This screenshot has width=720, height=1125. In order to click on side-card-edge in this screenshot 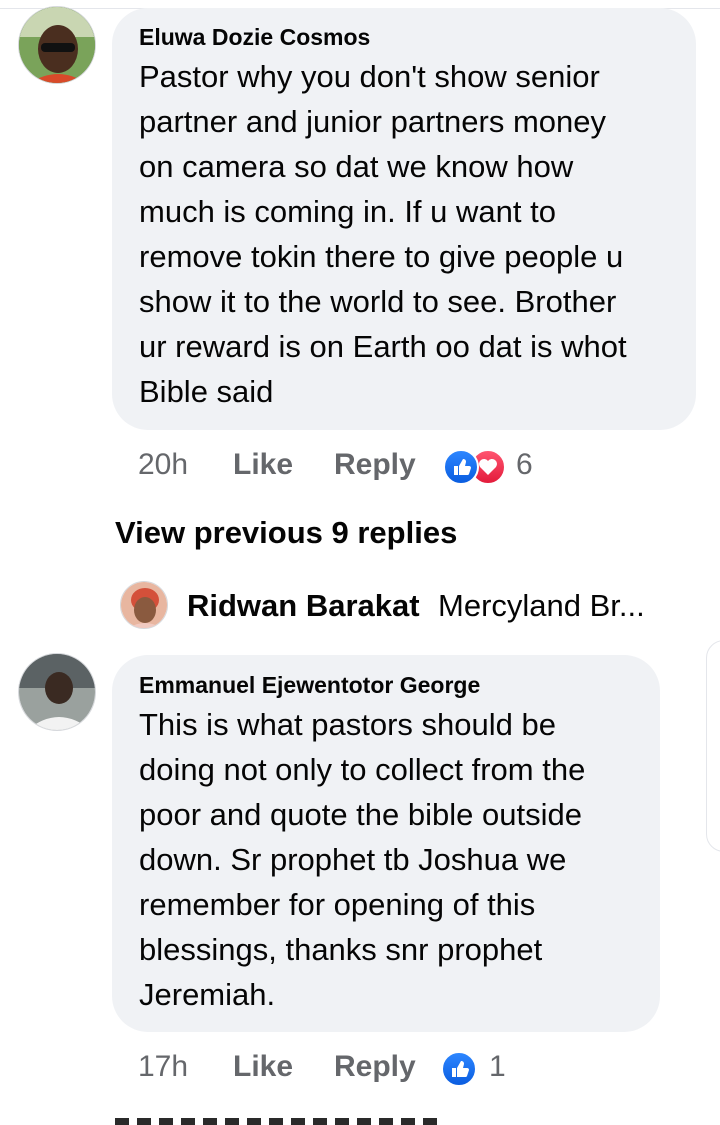, I will do `click(713, 746)`.